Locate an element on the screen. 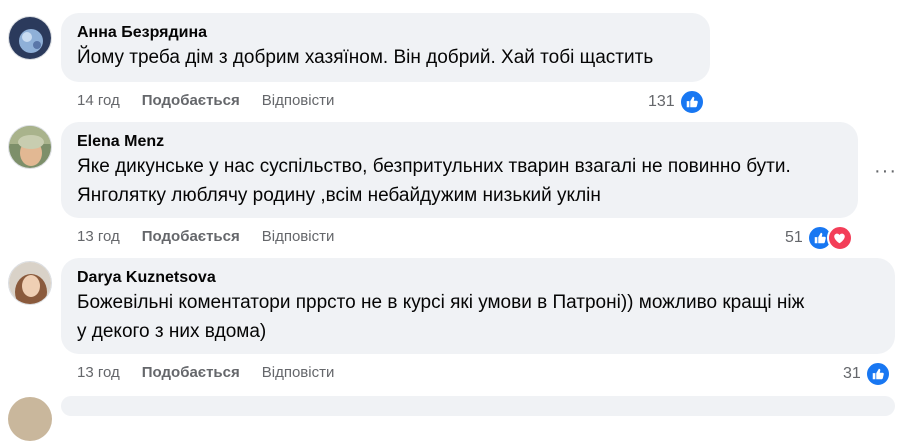 This screenshot has height=441, width=914. reaction-summary: 131 is located at coordinates (676, 102).